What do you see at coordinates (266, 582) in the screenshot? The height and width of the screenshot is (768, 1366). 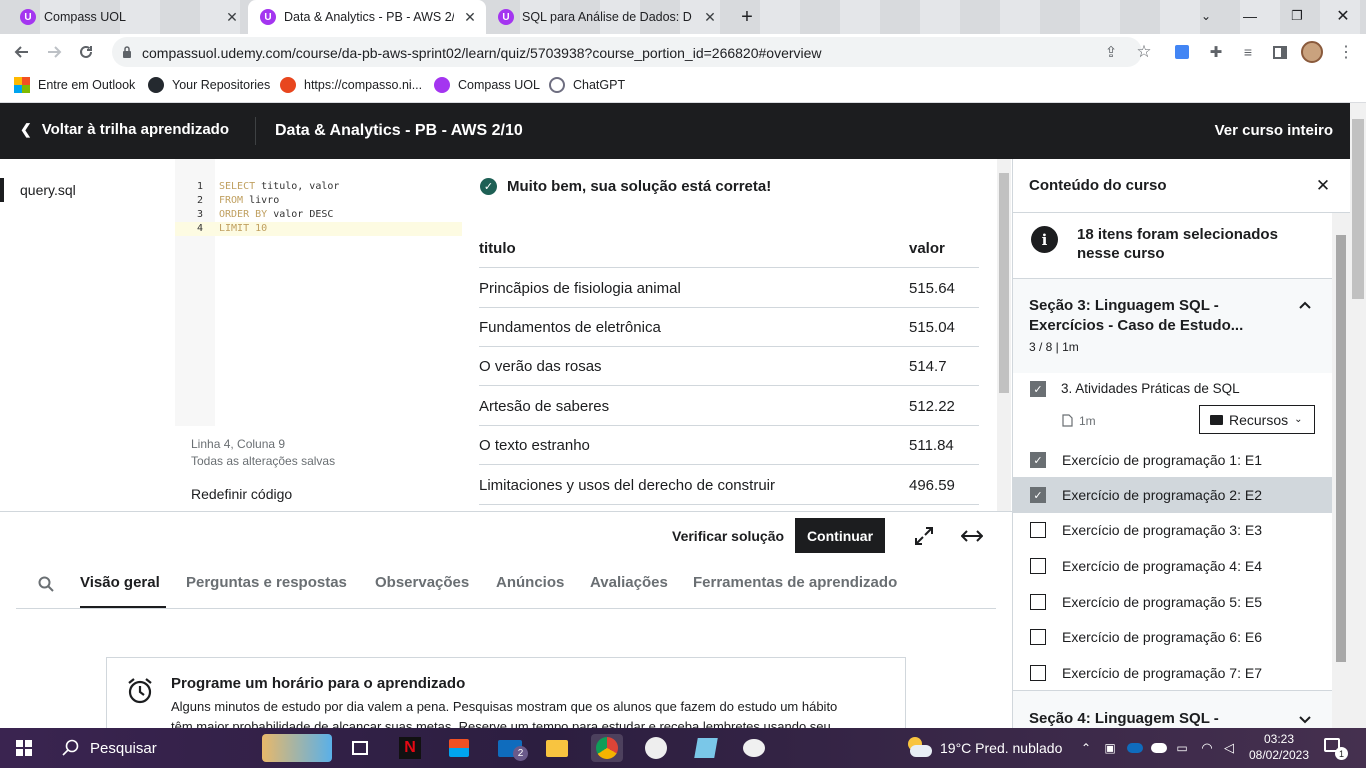 I see `tab-questions: Perguntas e respostas` at bounding box center [266, 582].